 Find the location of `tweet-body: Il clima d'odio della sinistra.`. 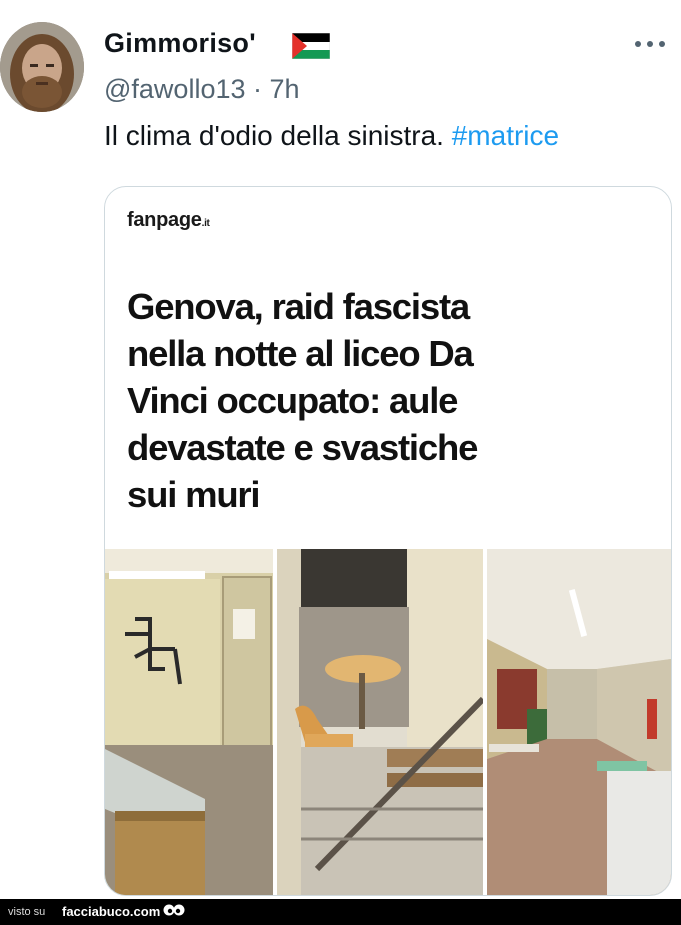

tweet-body: Il clima d'odio della sinistra. is located at coordinates (274, 135).